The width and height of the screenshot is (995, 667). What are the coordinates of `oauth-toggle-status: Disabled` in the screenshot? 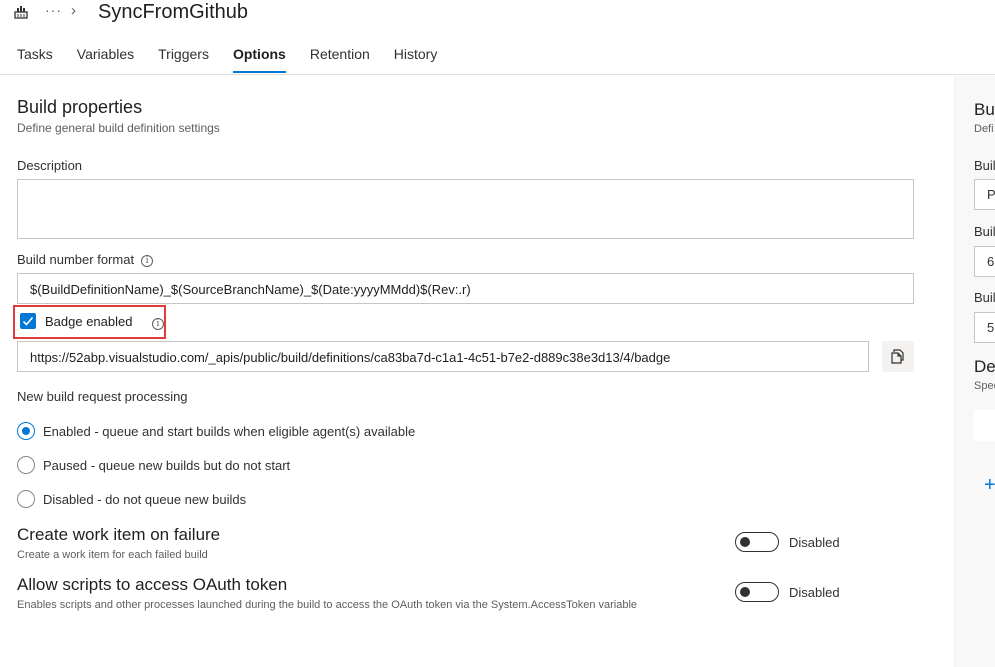 It's located at (814, 592).